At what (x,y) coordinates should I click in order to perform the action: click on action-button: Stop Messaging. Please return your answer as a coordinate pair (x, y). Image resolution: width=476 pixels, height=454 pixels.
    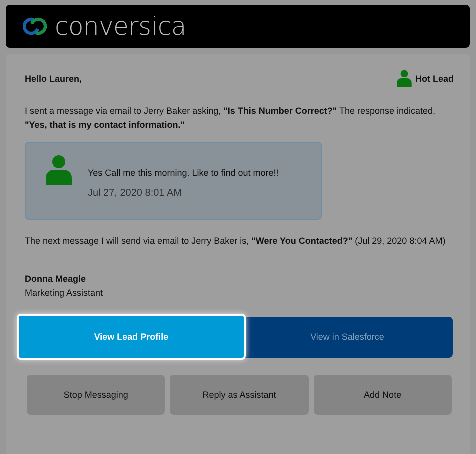
    Looking at the image, I should click on (96, 395).